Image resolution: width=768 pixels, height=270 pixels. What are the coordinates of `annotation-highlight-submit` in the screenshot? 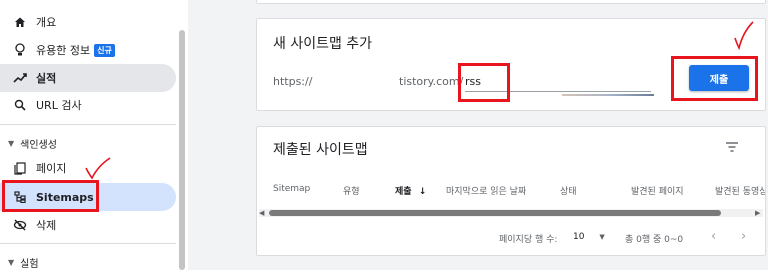 It's located at (714, 78).